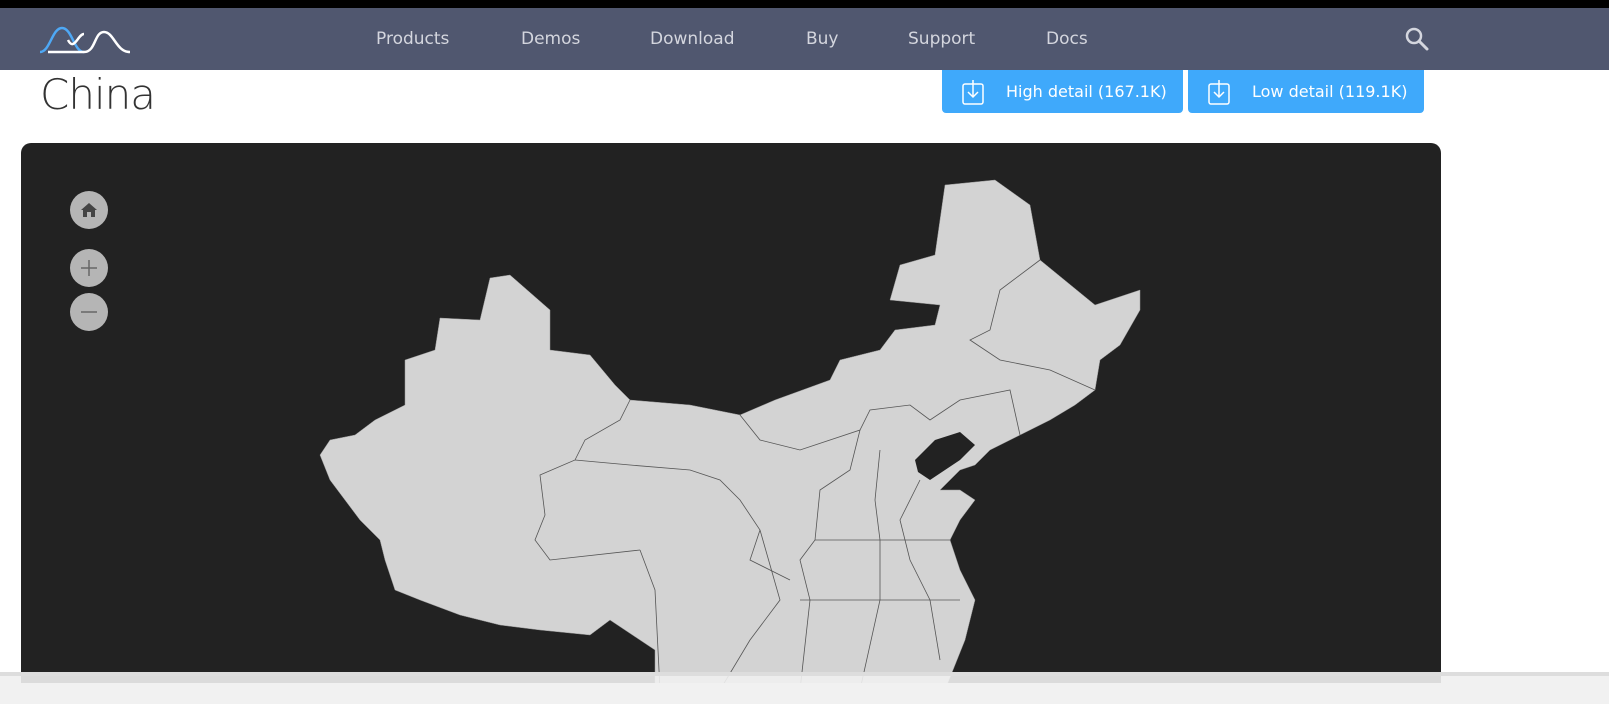 Image resolution: width=1609 pixels, height=704 pixels. What do you see at coordinates (1330, 91) in the screenshot?
I see `download-low-label: Low detail (119.1K)` at bounding box center [1330, 91].